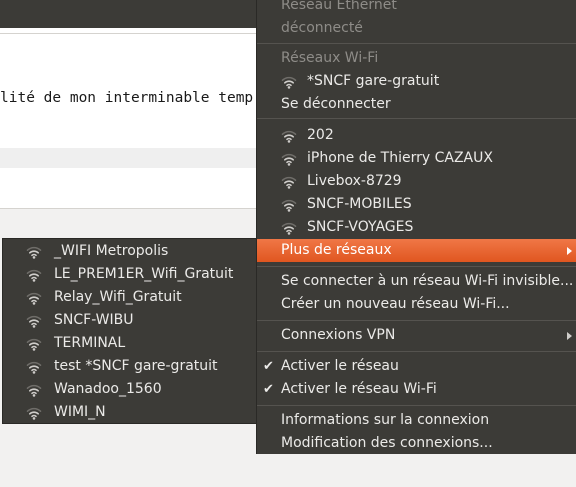 This screenshot has height=487, width=576. What do you see at coordinates (129, 366) in the screenshot?
I see `wifi-network-item: test *SNCF gare-gratuit` at bounding box center [129, 366].